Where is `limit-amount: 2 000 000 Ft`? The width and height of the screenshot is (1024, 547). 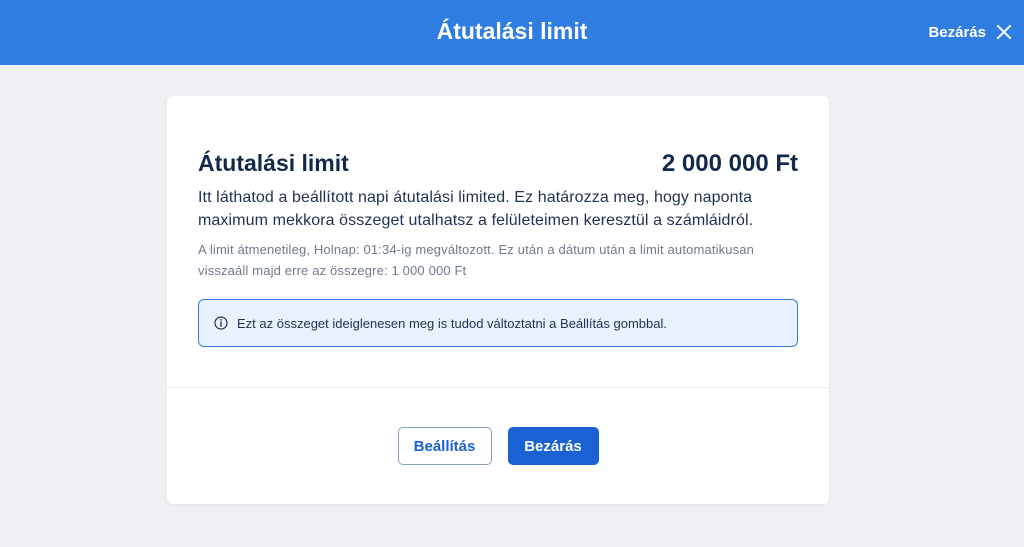
limit-amount: 2 000 000 Ft is located at coordinates (729, 163).